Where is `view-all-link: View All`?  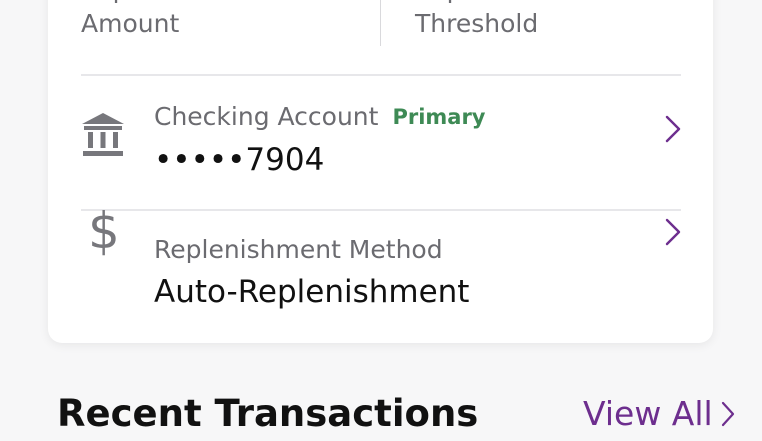 view-all-link: View All is located at coordinates (659, 414).